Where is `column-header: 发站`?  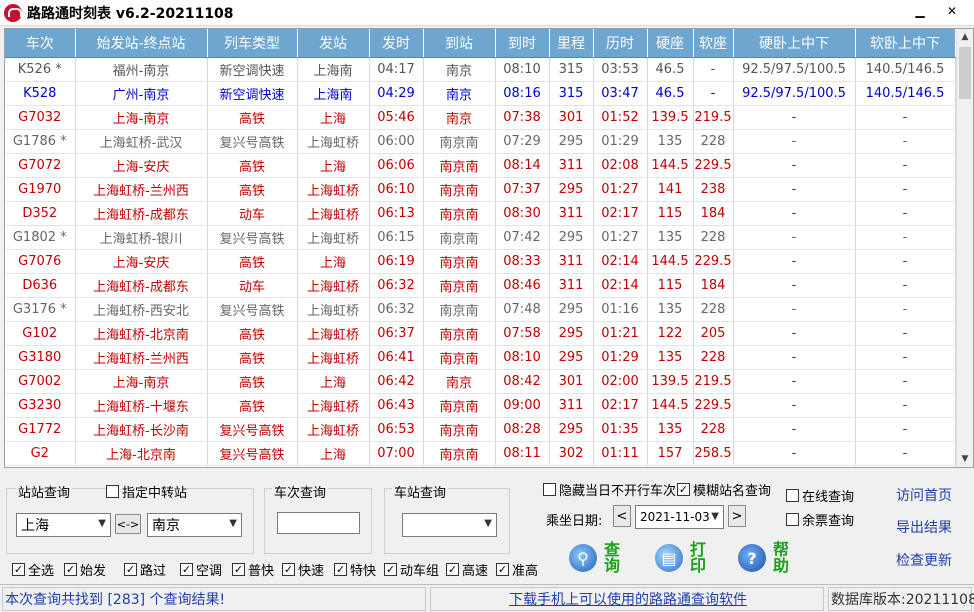
column-header: 发站 is located at coordinates (333, 43).